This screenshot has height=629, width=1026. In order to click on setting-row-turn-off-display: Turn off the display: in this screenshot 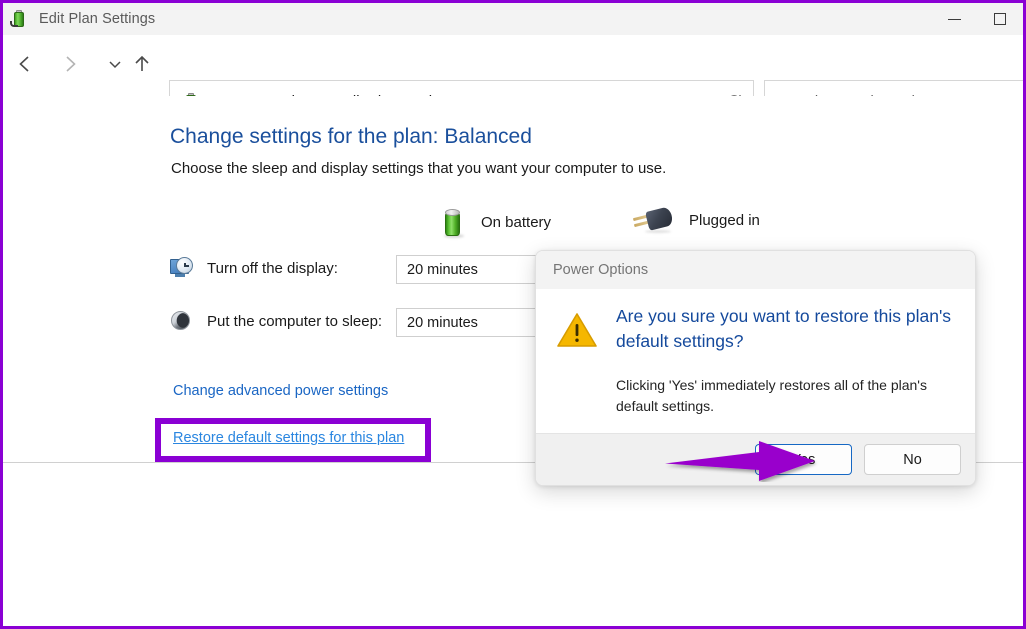, I will do `click(254, 268)`.